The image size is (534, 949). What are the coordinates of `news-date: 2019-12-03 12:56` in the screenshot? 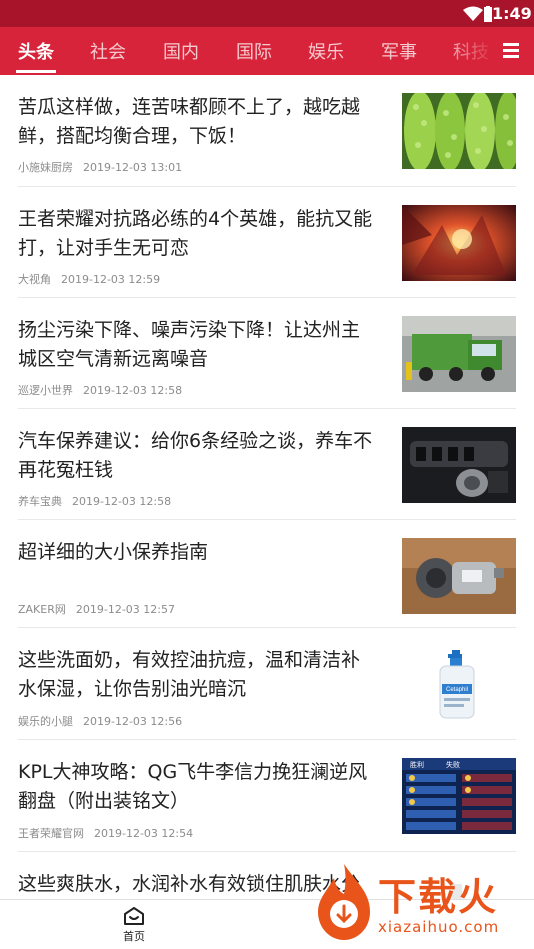 It's located at (133, 721).